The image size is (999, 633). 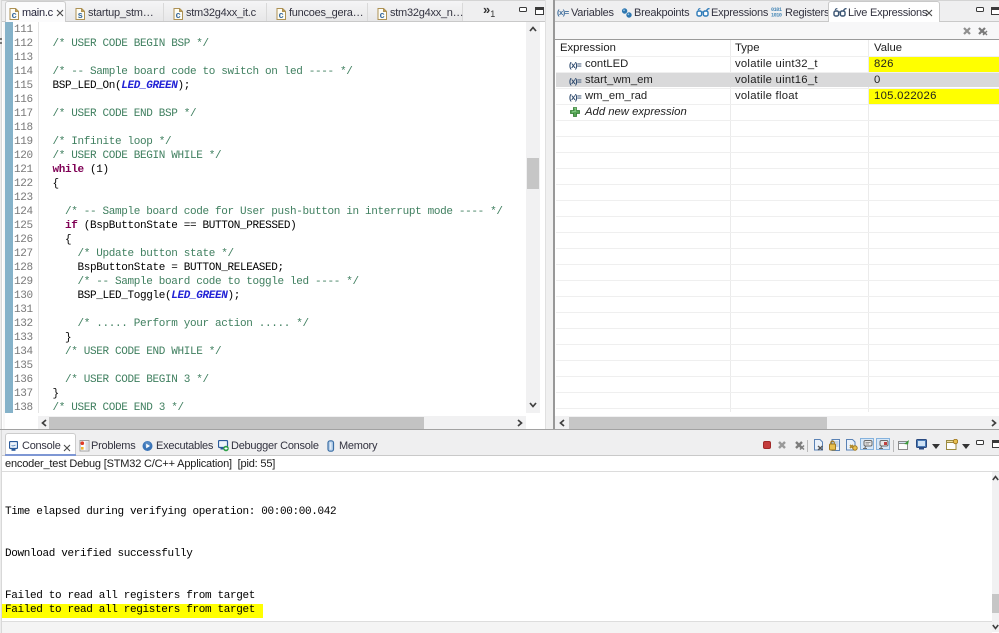 I want to click on svg-text: s, so click(x=80, y=15).